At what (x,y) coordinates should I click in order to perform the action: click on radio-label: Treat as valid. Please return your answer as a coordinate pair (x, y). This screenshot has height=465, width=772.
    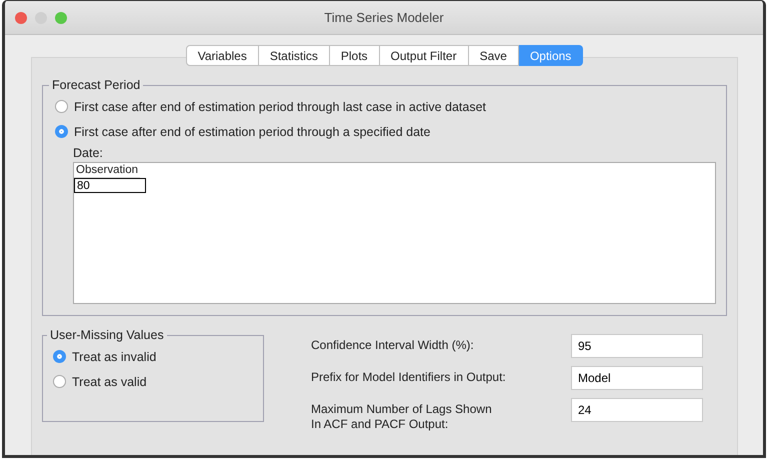
    Looking at the image, I should click on (109, 381).